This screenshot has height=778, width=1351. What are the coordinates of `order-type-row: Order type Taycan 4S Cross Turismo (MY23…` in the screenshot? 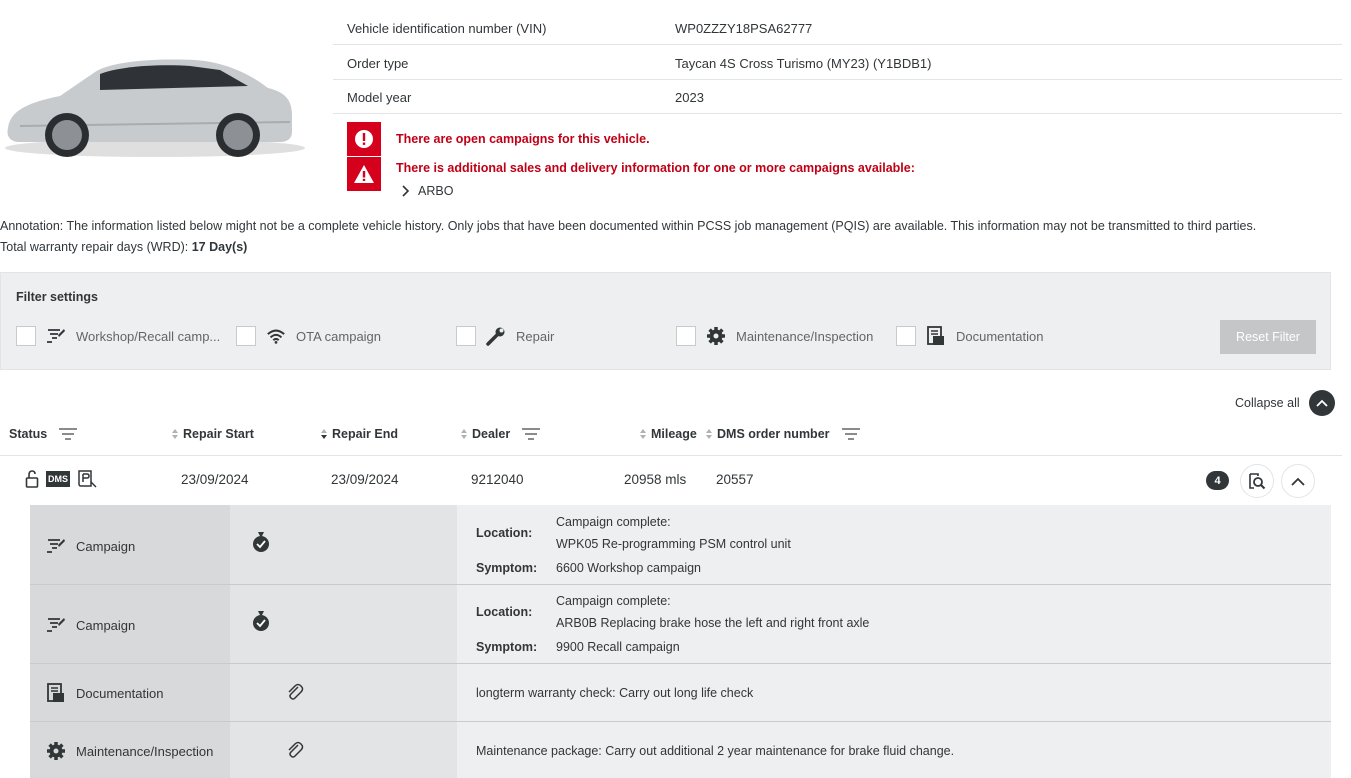 It's located at (837, 63).